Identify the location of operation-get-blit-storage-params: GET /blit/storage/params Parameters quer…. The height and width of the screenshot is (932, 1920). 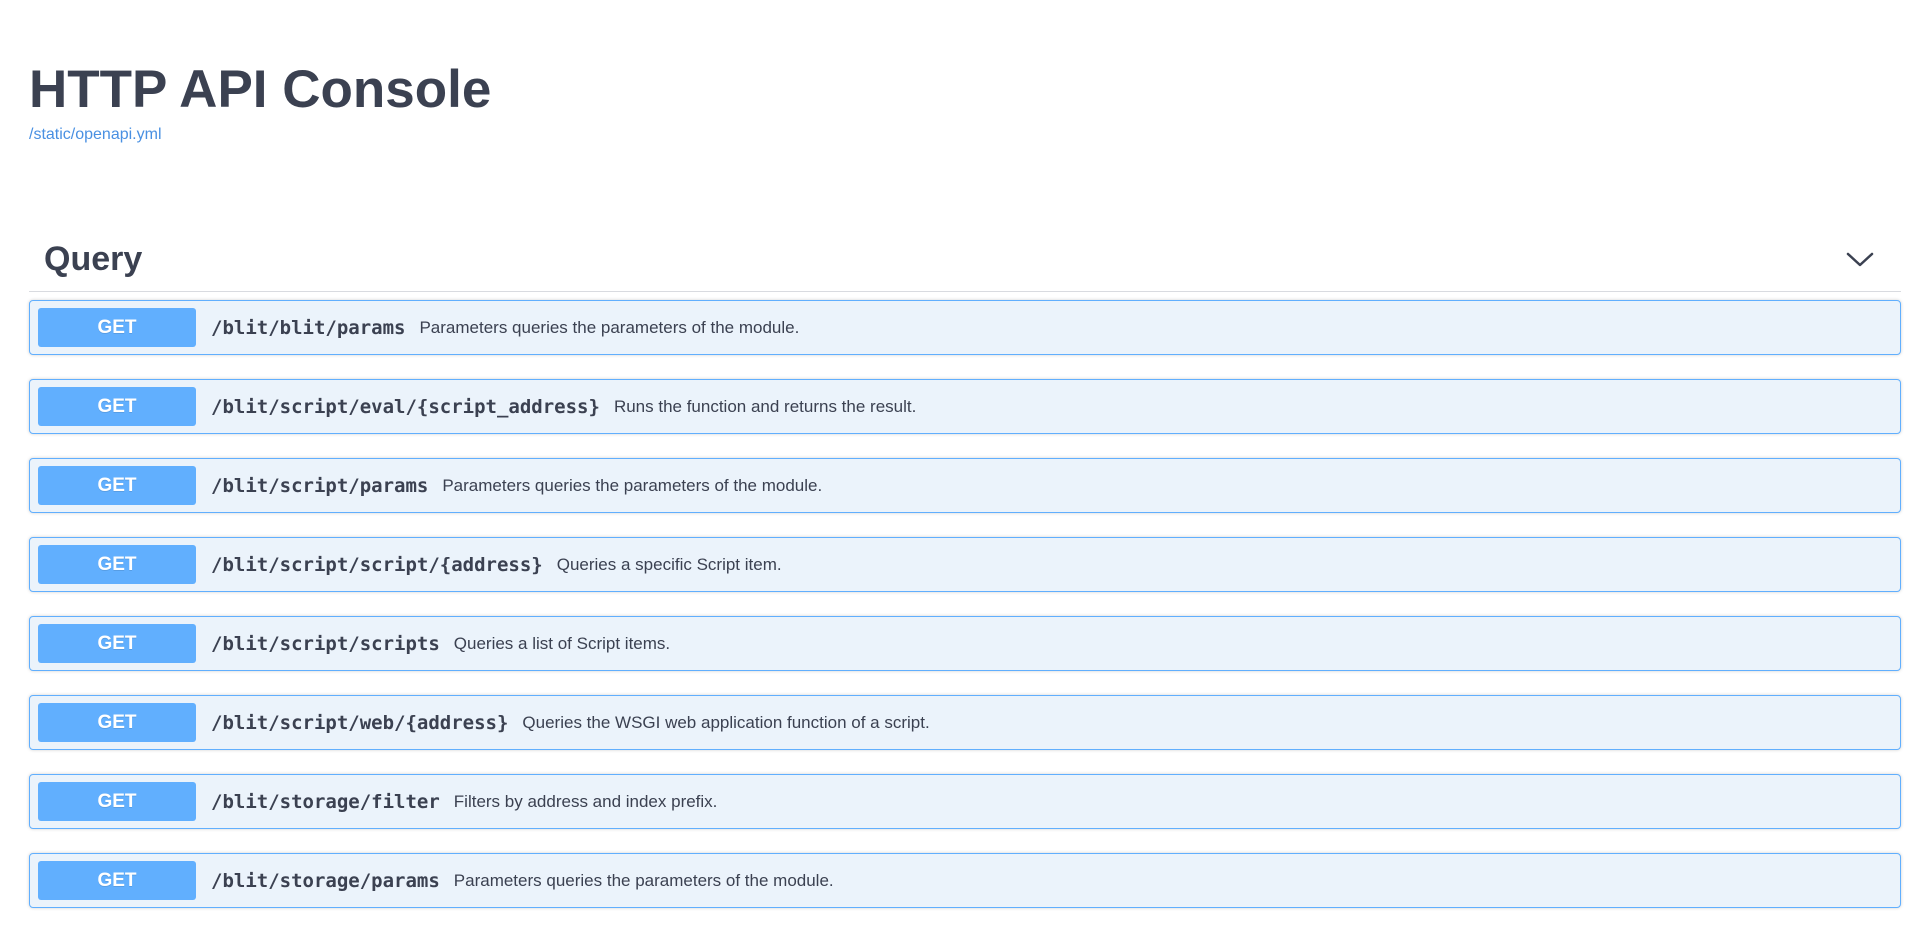
(965, 880).